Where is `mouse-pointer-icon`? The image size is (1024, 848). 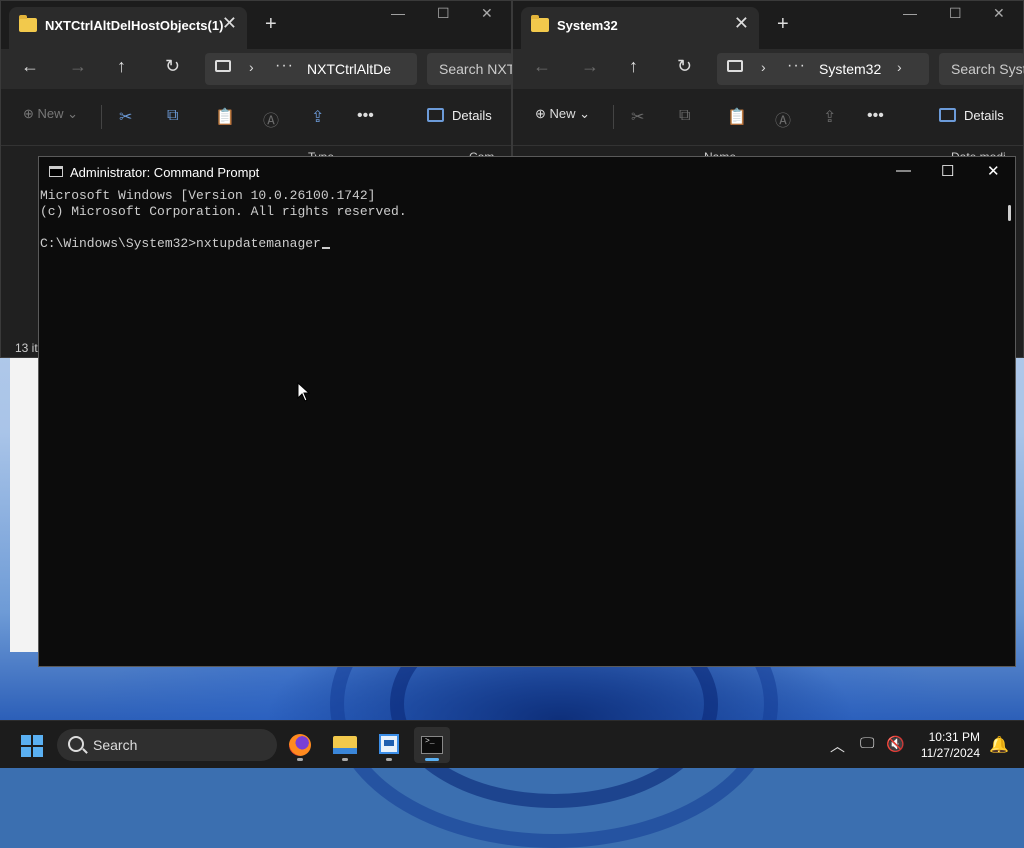
mouse-pointer-icon is located at coordinates (304, 392).